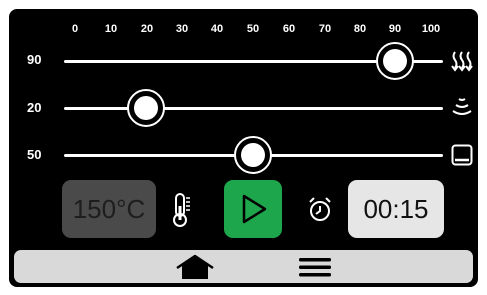 This screenshot has height=295, width=487. I want to click on alarm-clock-icon, so click(320, 209).